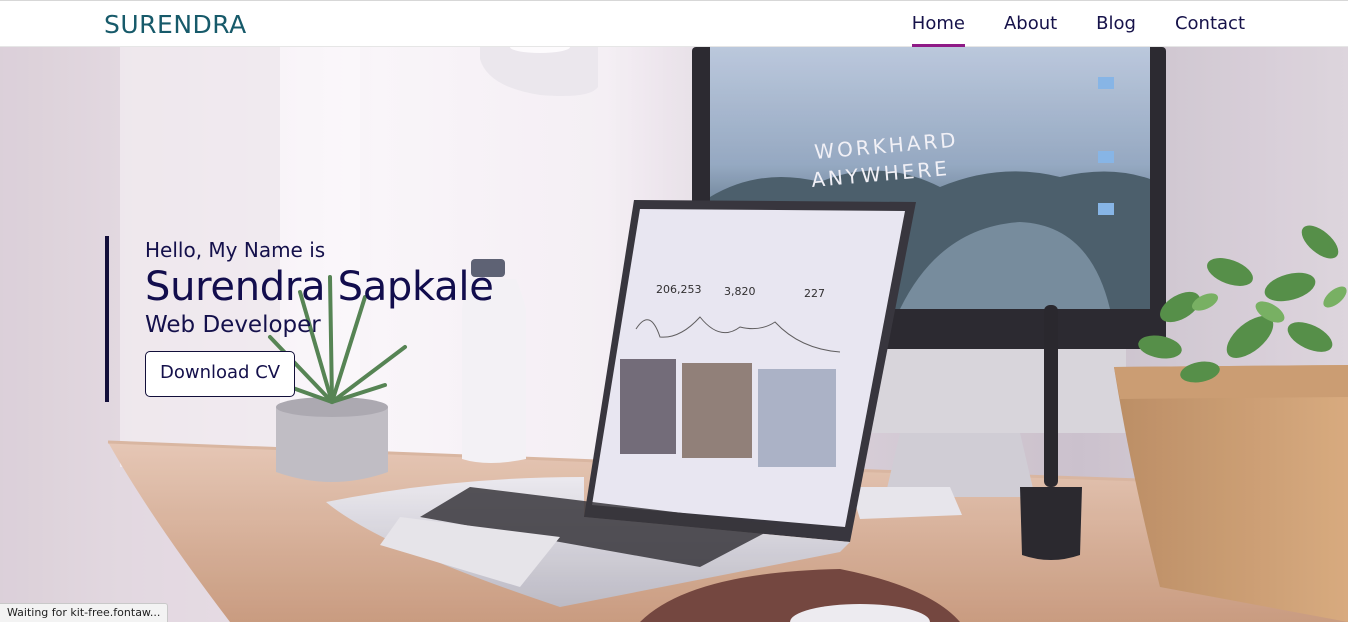 This screenshot has width=1348, height=622. Describe the element at coordinates (233, 325) in the screenshot. I see `hero-role: Web Developer` at that location.